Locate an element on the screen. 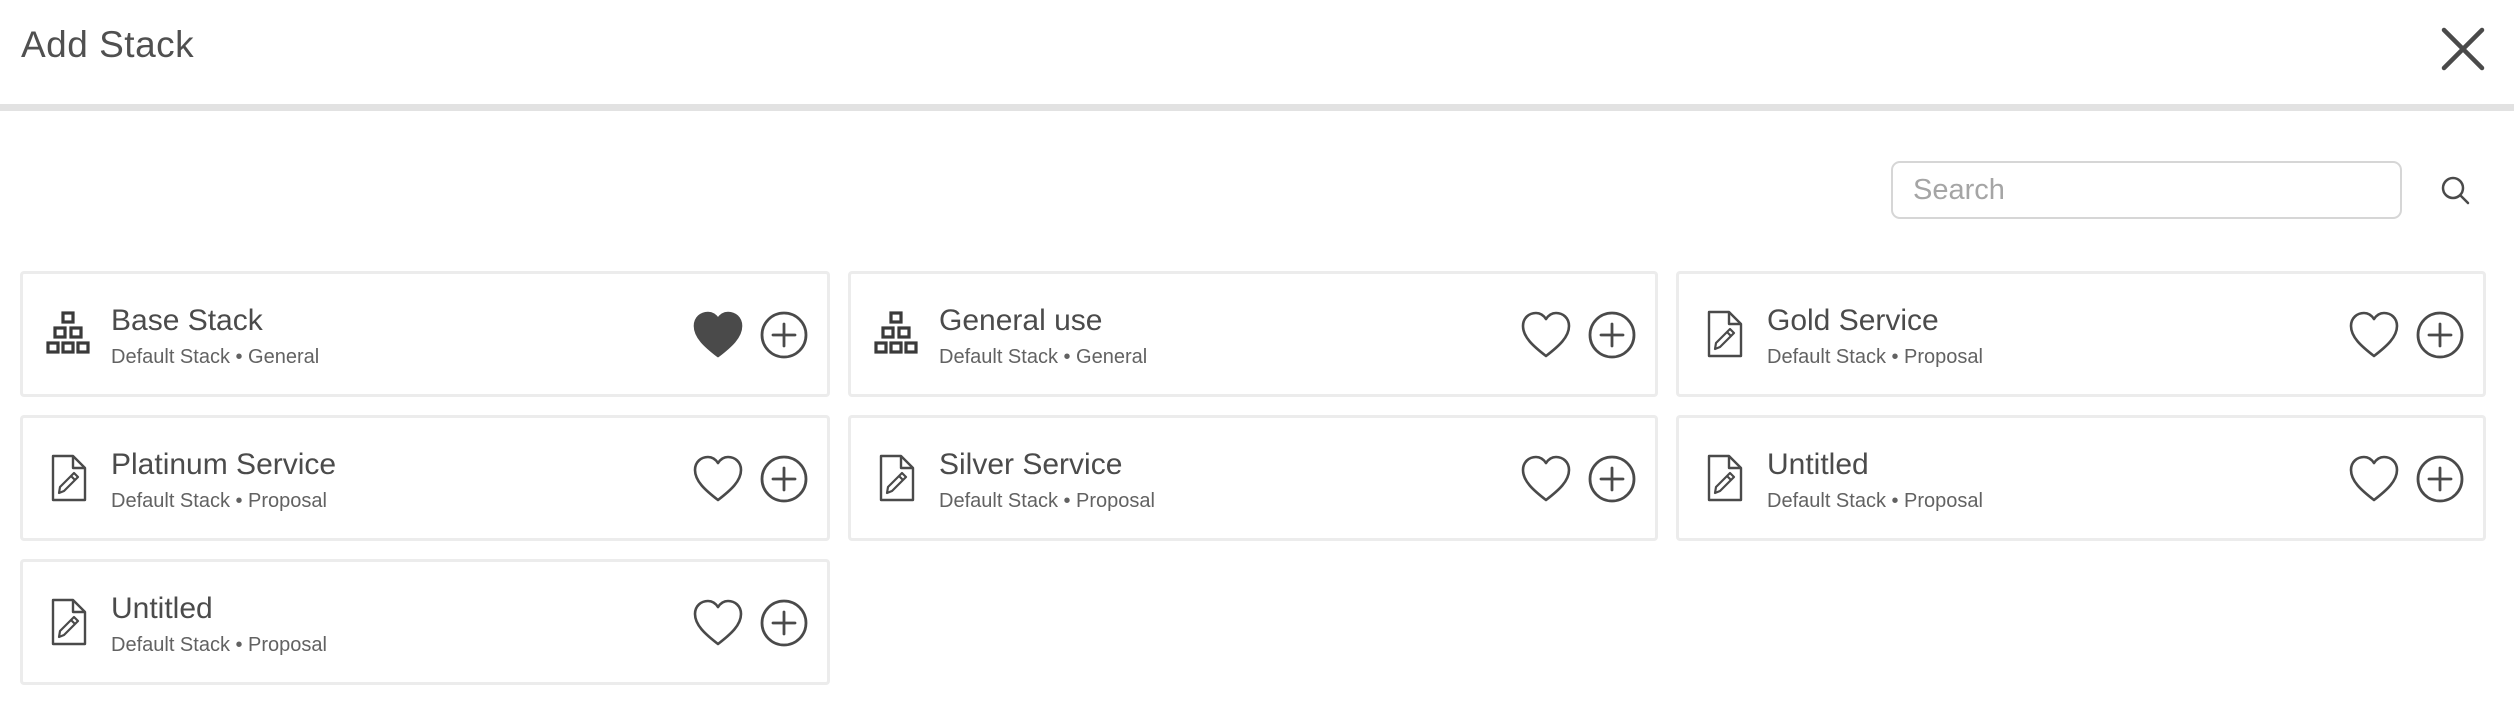 This screenshot has width=2514, height=710. search-input is located at coordinates (2146, 190).